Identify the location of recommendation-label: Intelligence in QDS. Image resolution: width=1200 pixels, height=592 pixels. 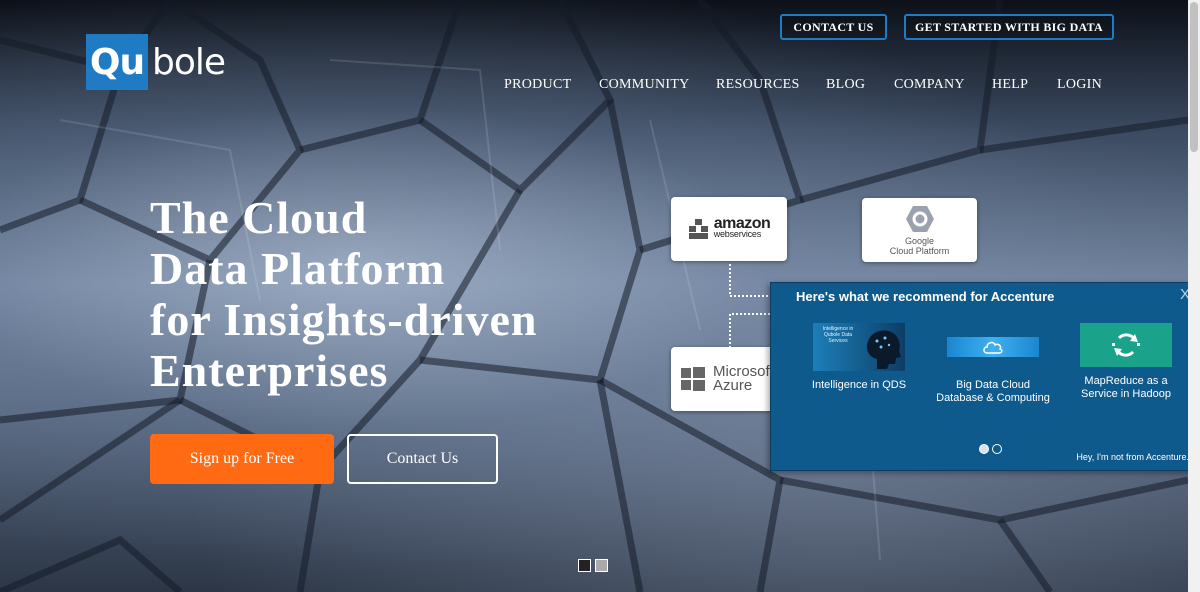
(859, 385).